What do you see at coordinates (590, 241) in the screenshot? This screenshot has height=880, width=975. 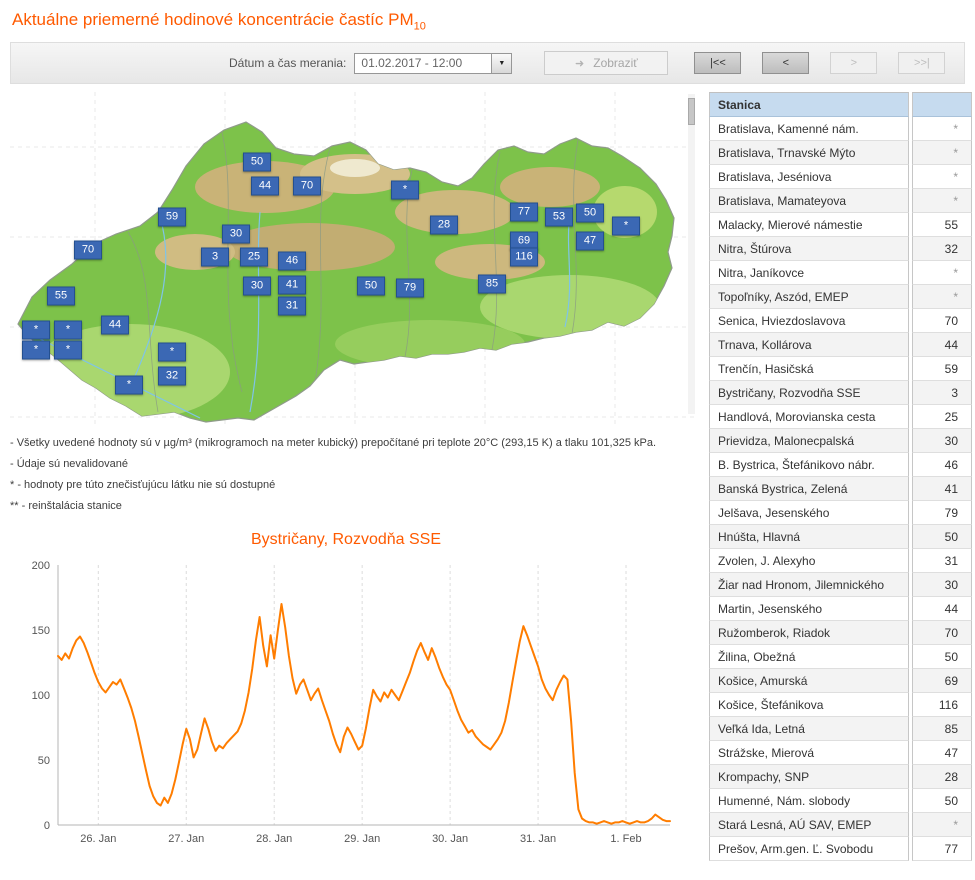 I see `map-marker: 47` at bounding box center [590, 241].